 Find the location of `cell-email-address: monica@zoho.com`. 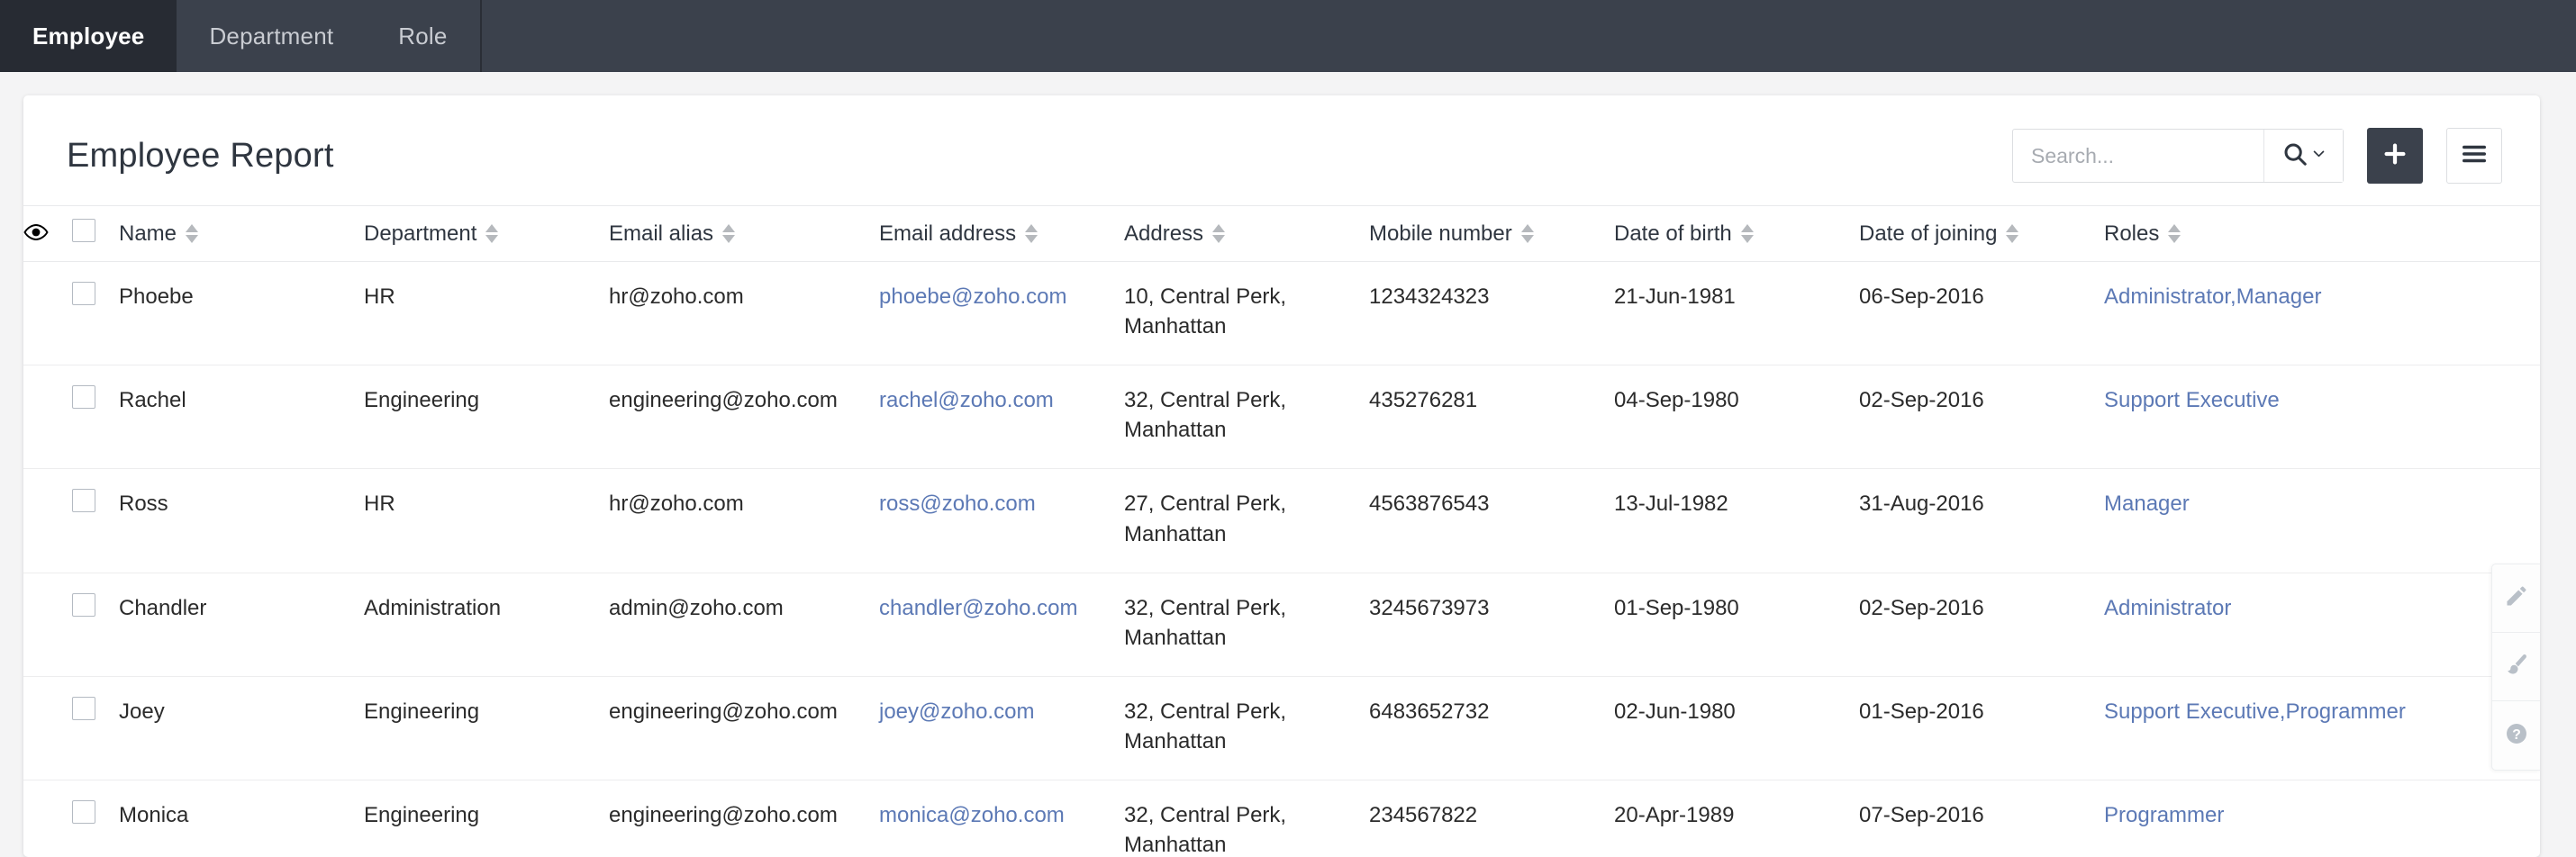

cell-email-address: monica@zoho.com is located at coordinates (1001, 818).